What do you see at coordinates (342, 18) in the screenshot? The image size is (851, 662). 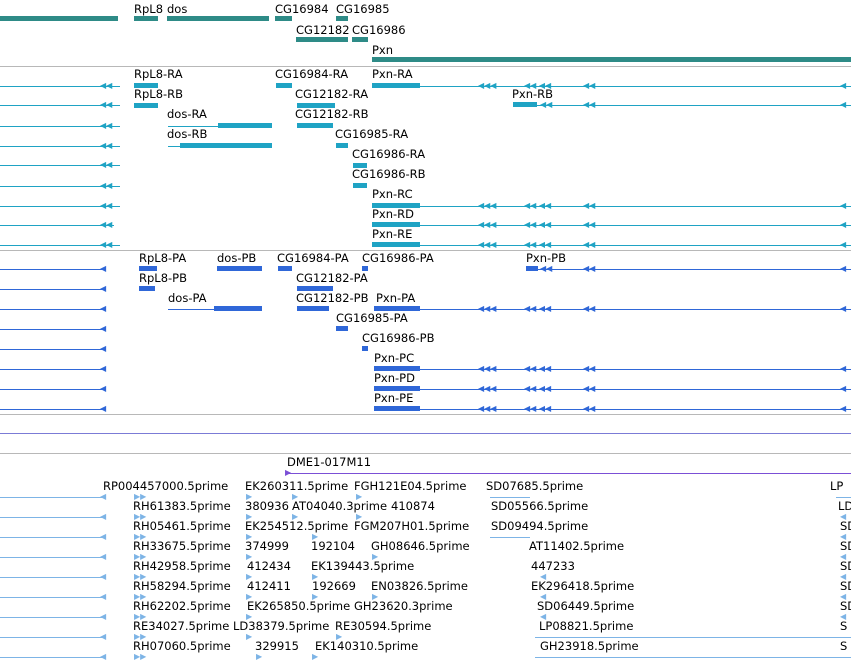 I see `gene-bar-cg16985` at bounding box center [342, 18].